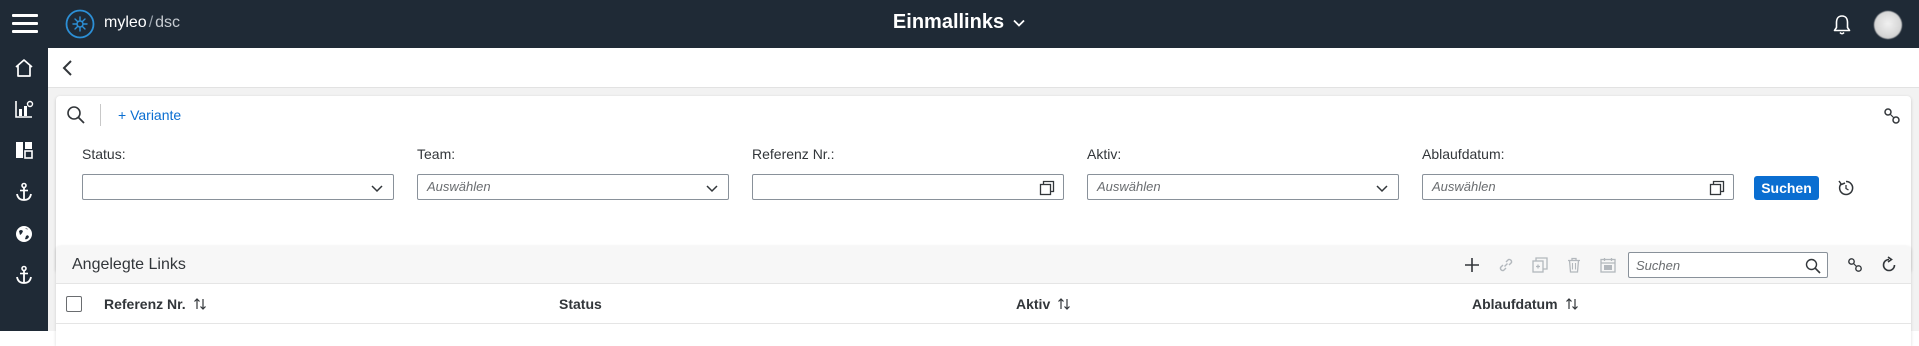 The width and height of the screenshot is (1919, 346). I want to click on search-button: Suchen, so click(1786, 188).